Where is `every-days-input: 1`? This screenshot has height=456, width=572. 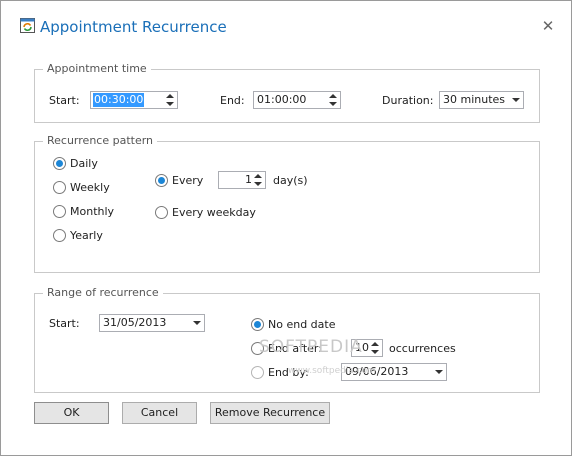 every-days-input: 1 is located at coordinates (242, 180).